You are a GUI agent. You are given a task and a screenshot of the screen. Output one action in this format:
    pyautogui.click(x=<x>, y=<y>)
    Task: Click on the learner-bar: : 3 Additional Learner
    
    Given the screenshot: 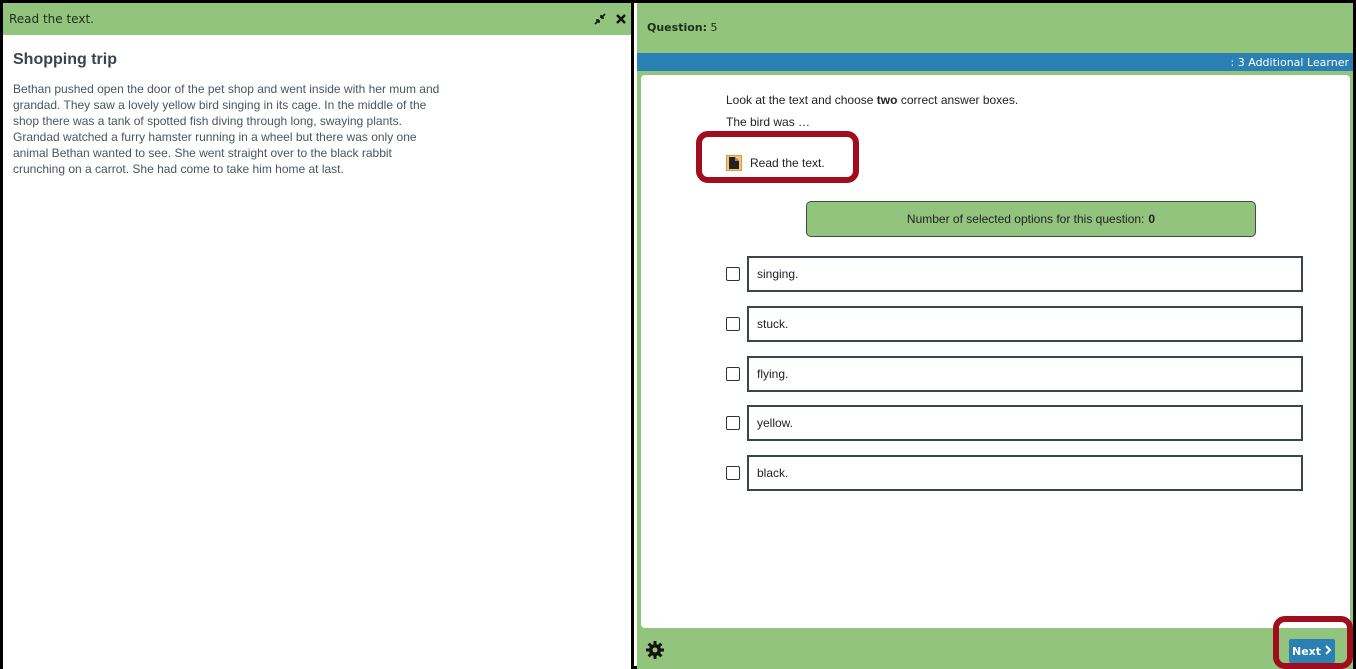 What is the action you would take?
    pyautogui.click(x=995, y=62)
    